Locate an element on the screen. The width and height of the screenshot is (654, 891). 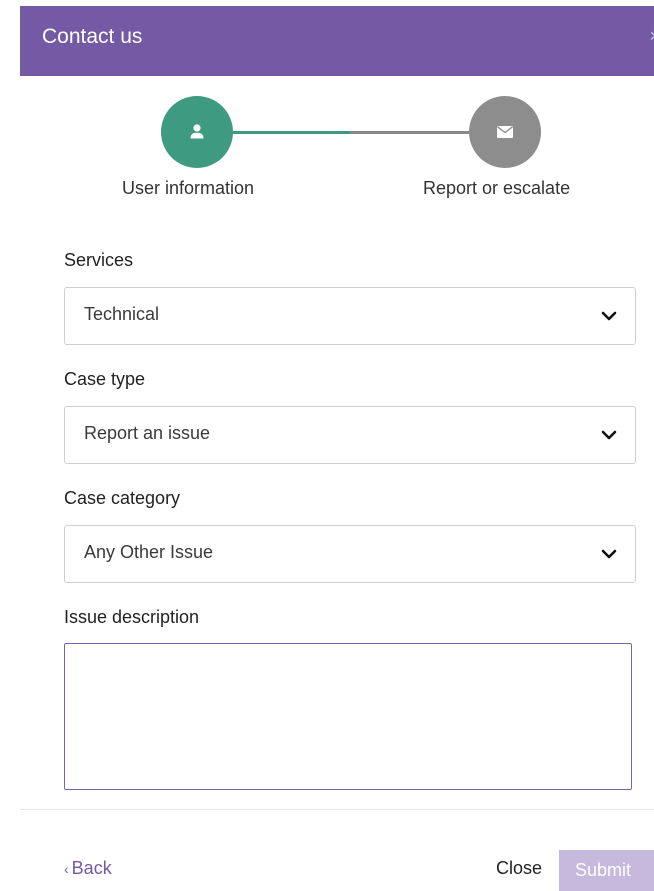
back-label: Back is located at coordinates (91, 868).